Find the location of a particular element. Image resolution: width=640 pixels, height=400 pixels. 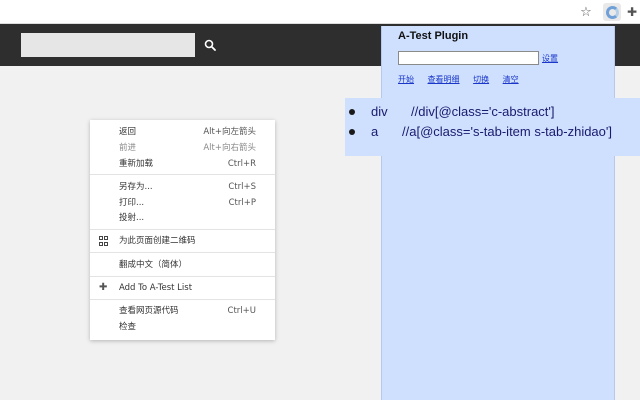

clear-link: 清空 is located at coordinates (511, 79).